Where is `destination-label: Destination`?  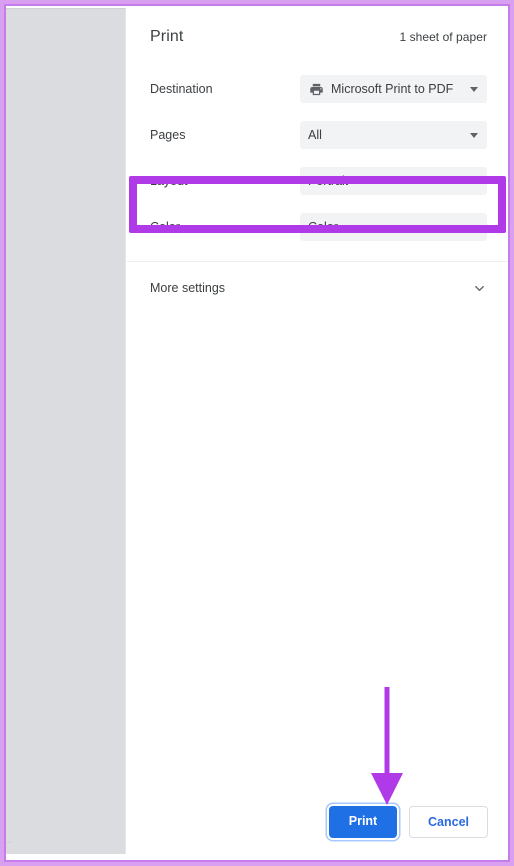 destination-label: Destination is located at coordinates (181, 89).